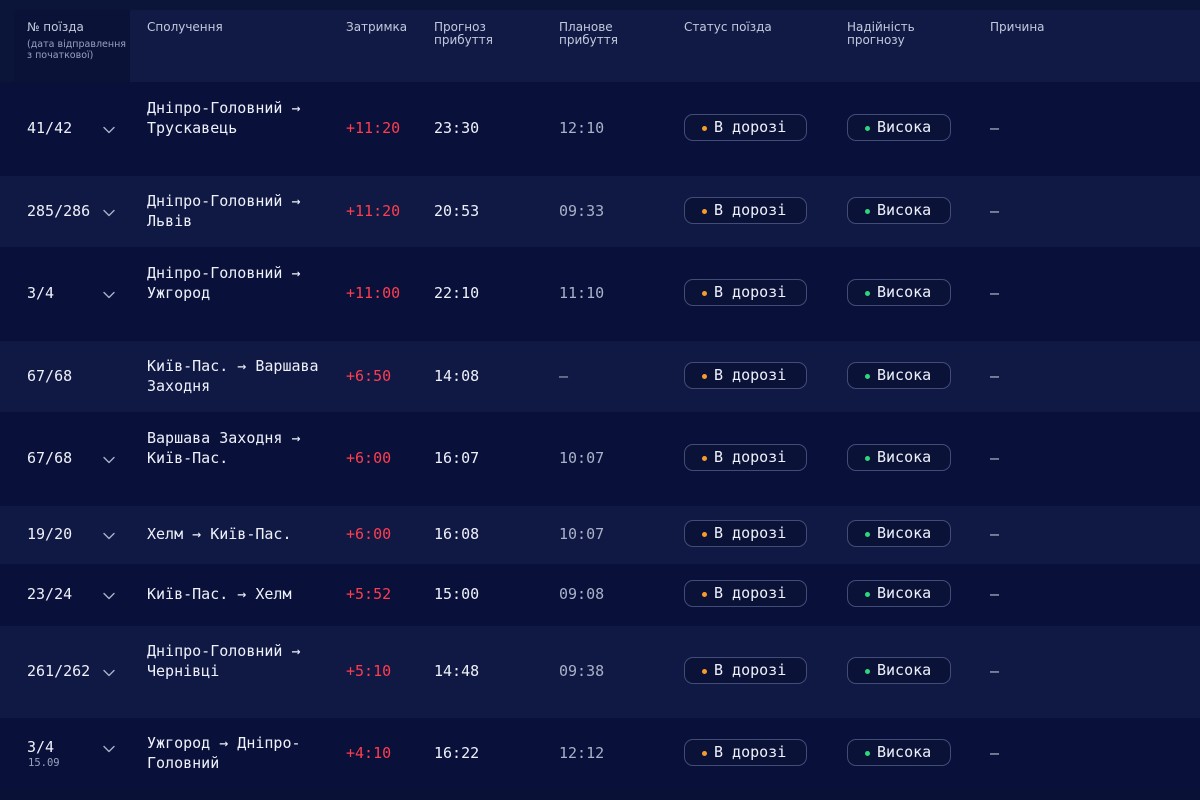 Image resolution: width=1200 pixels, height=800 pixels. I want to click on route: Хелм → Київ-Пас., so click(219, 534).